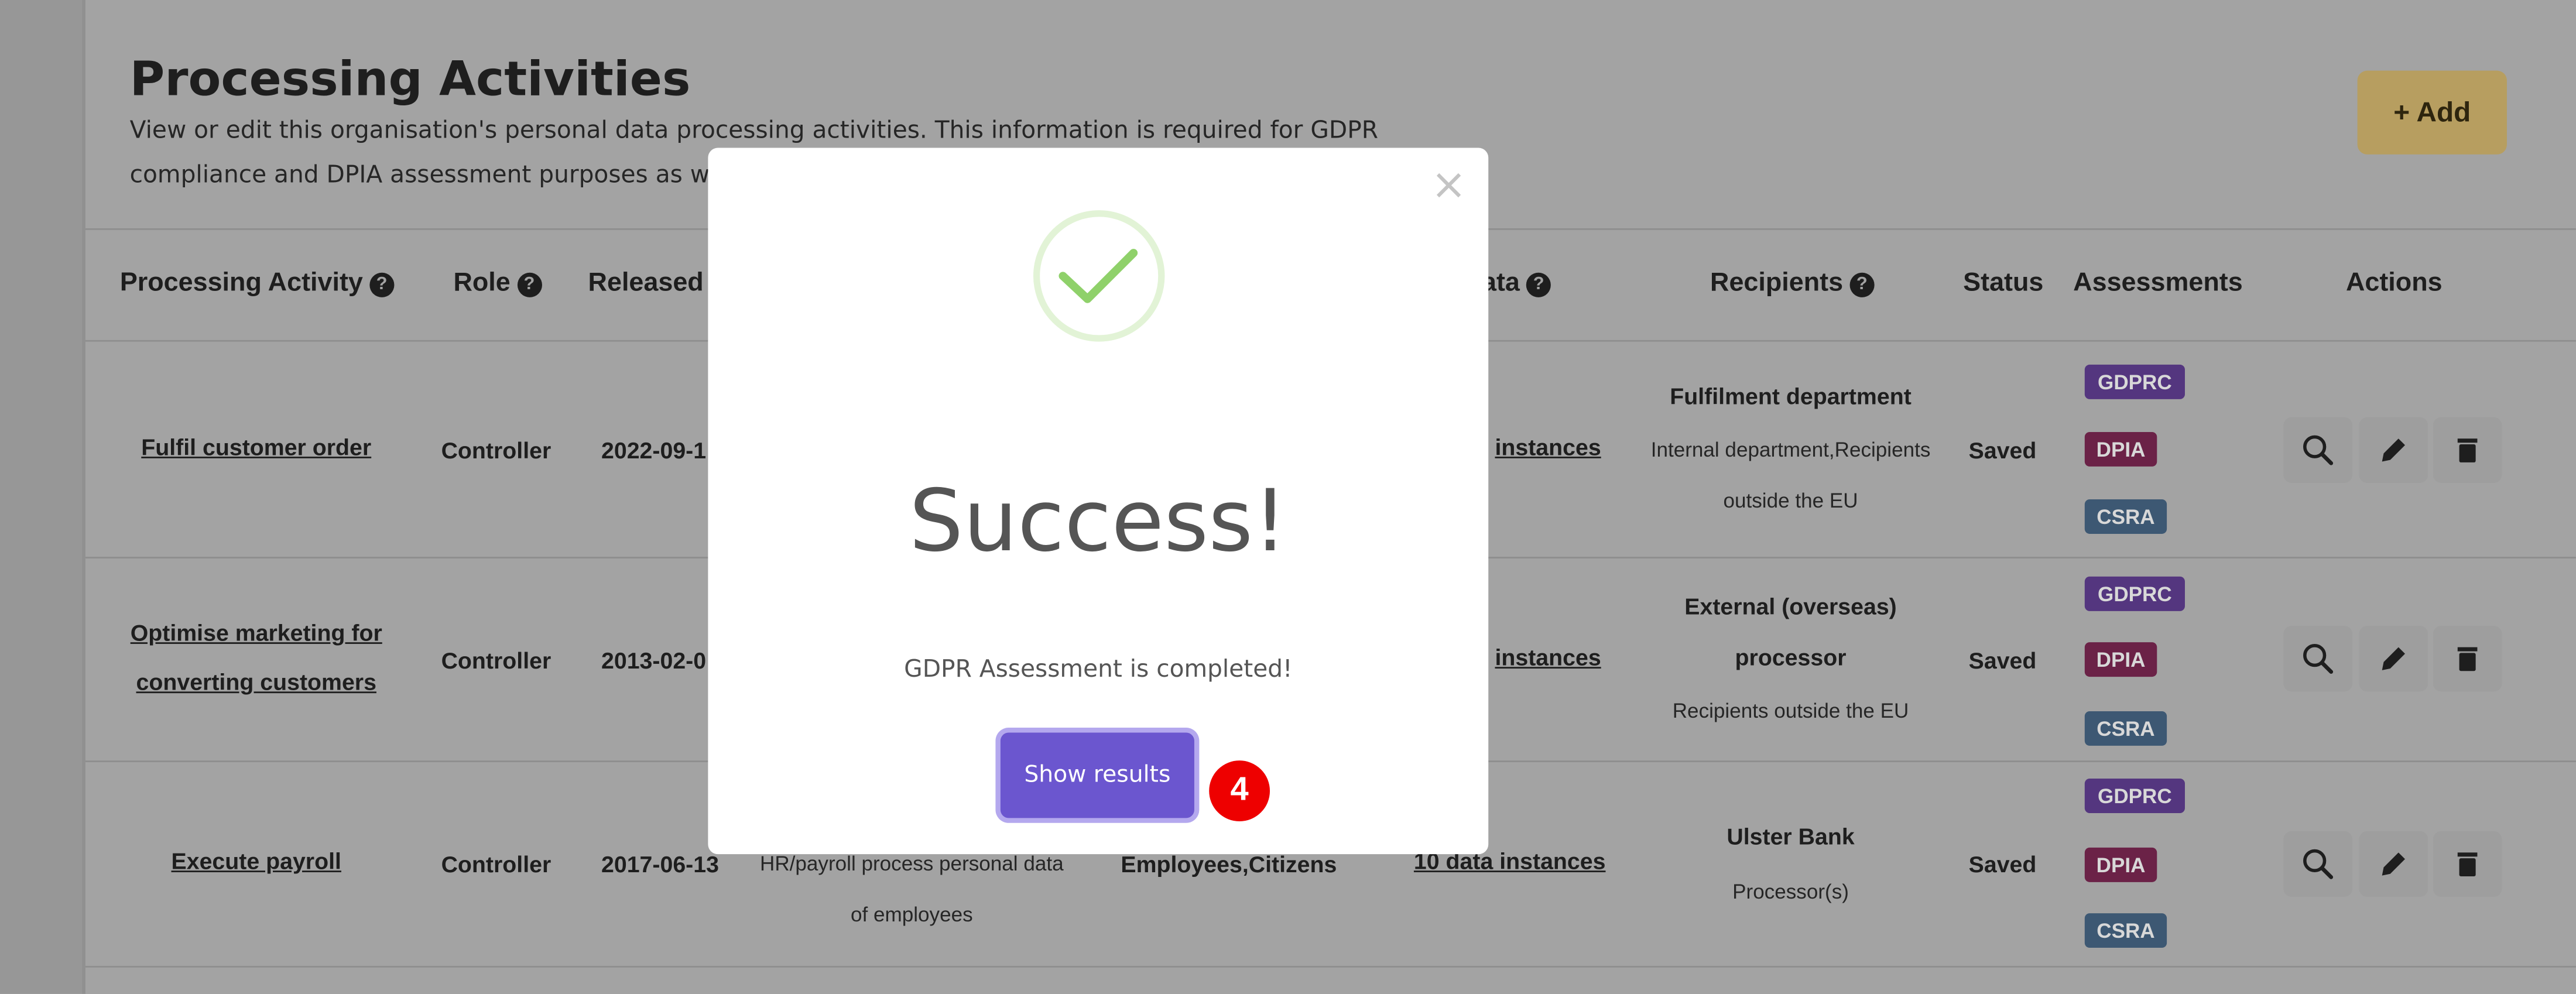 The width and height of the screenshot is (2576, 994). Describe the element at coordinates (1098, 522) in the screenshot. I see `modal-title: Success!` at that location.